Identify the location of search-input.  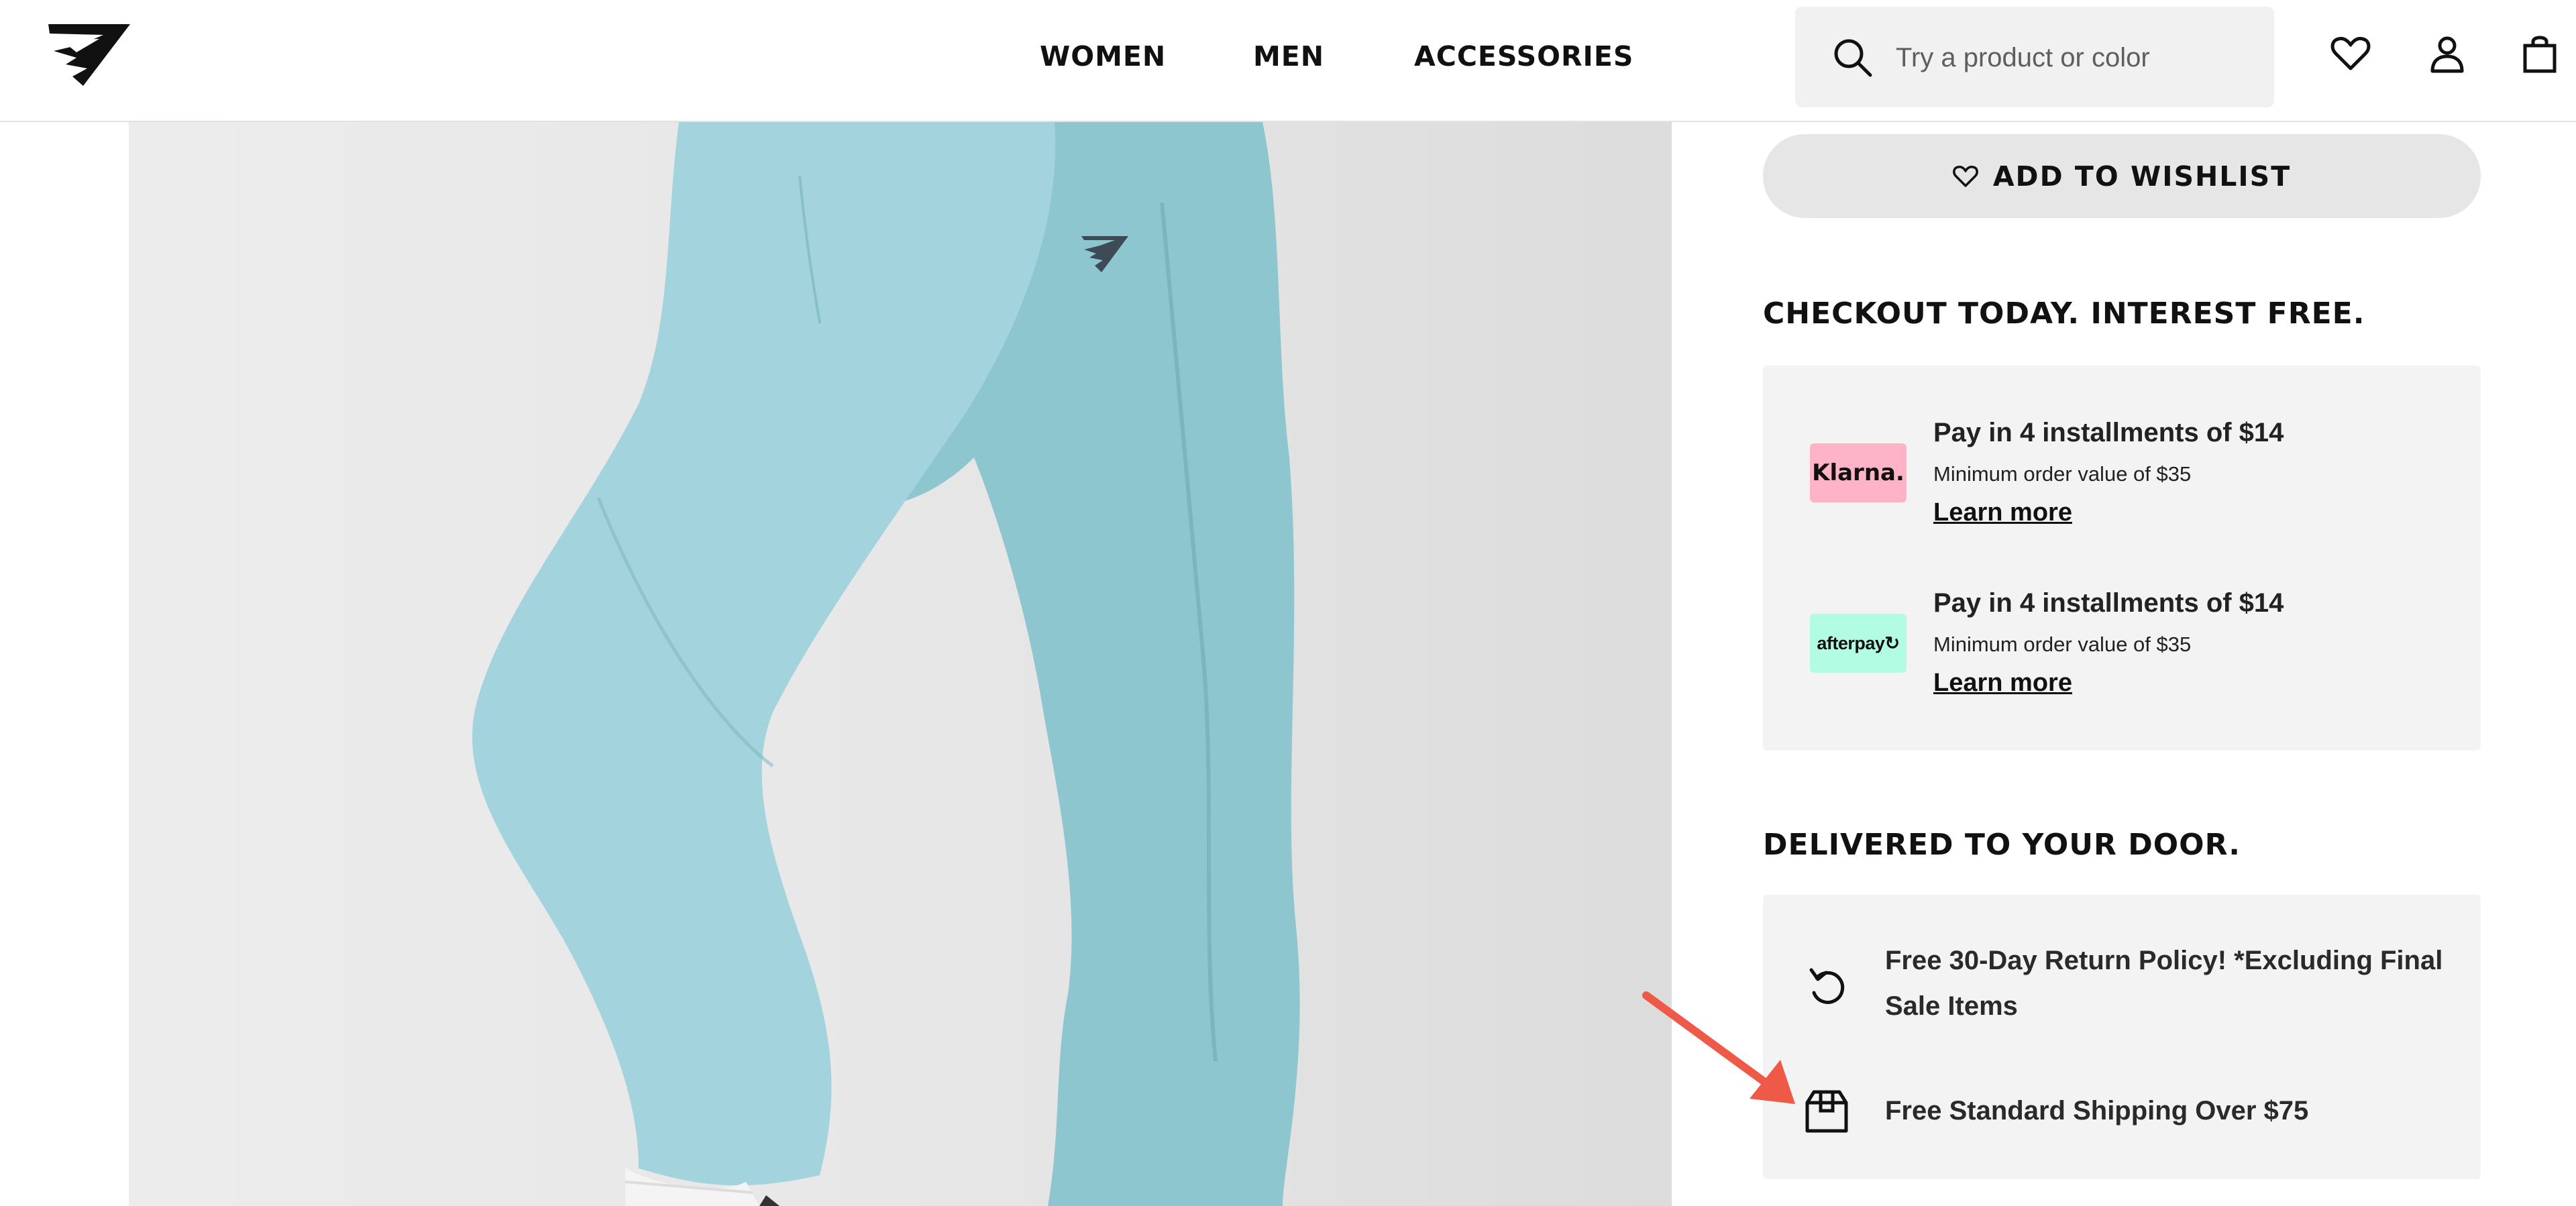
(2070, 57).